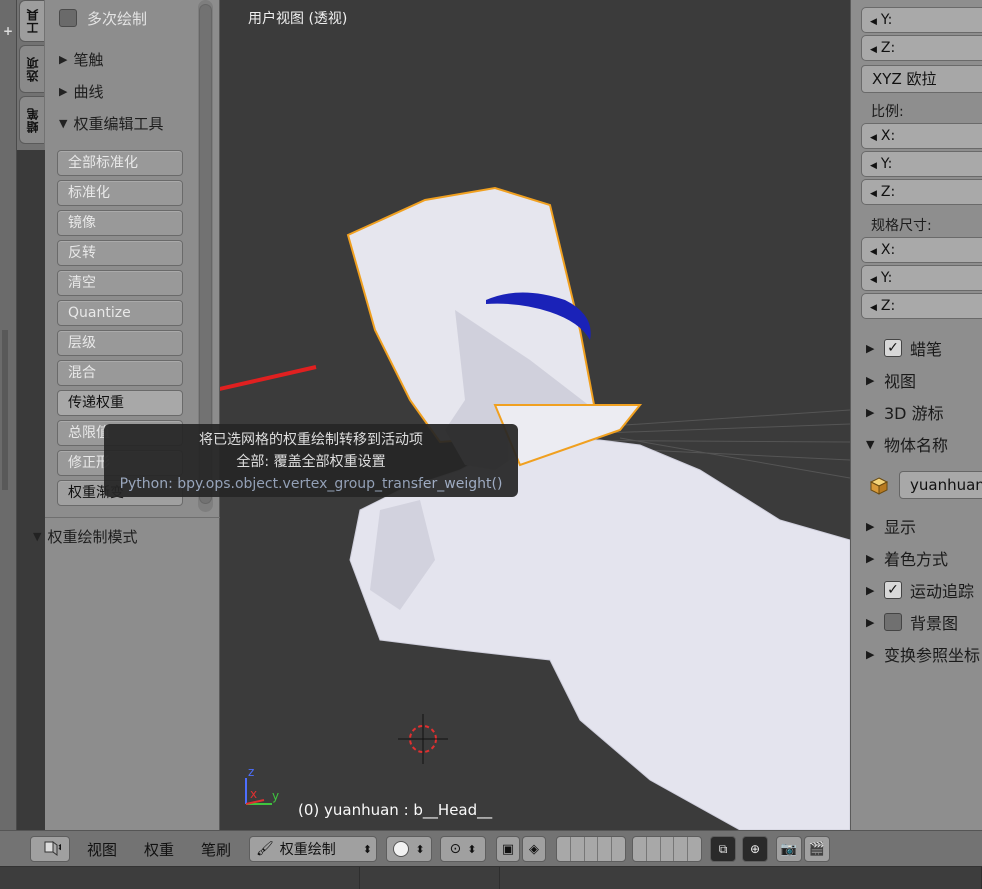  What do you see at coordinates (907, 444) in the screenshot?
I see `panel-item-name: ▼ 物体名称` at bounding box center [907, 444].